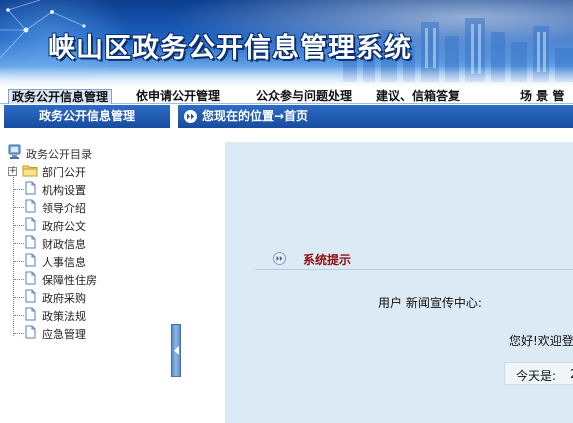  Describe the element at coordinates (87, 189) in the screenshot. I see `tree-item-org-setup: 机构设置` at that location.